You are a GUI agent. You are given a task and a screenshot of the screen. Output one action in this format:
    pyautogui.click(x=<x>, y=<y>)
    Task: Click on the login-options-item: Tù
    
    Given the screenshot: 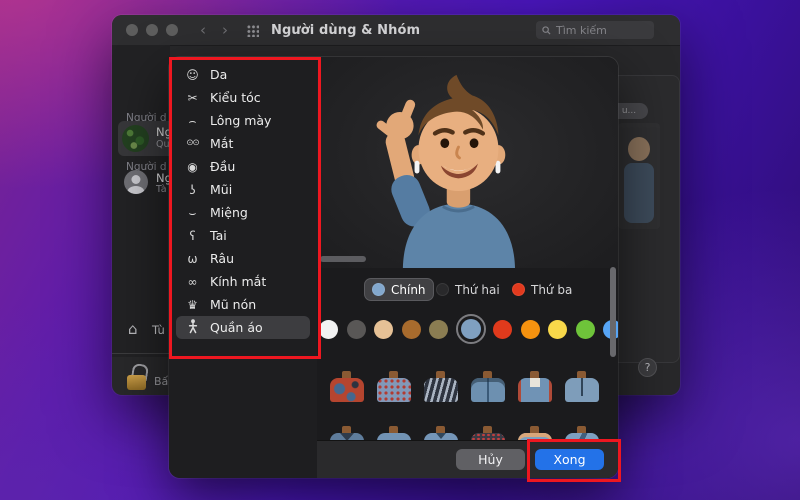 What is the action you would take?
    pyautogui.click(x=158, y=330)
    